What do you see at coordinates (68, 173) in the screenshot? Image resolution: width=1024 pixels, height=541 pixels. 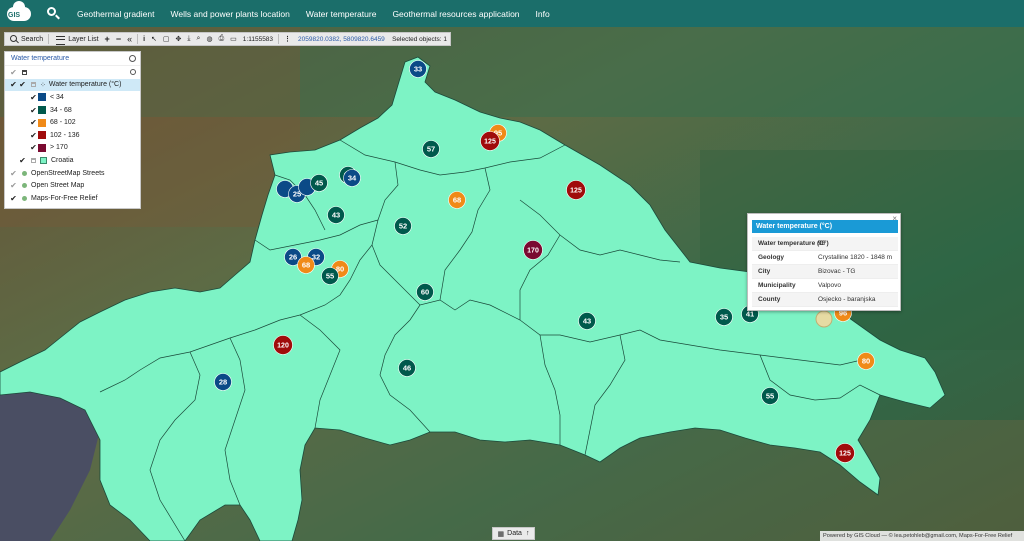 I see `layer-label: OpenStreetMap Streets` at bounding box center [68, 173].